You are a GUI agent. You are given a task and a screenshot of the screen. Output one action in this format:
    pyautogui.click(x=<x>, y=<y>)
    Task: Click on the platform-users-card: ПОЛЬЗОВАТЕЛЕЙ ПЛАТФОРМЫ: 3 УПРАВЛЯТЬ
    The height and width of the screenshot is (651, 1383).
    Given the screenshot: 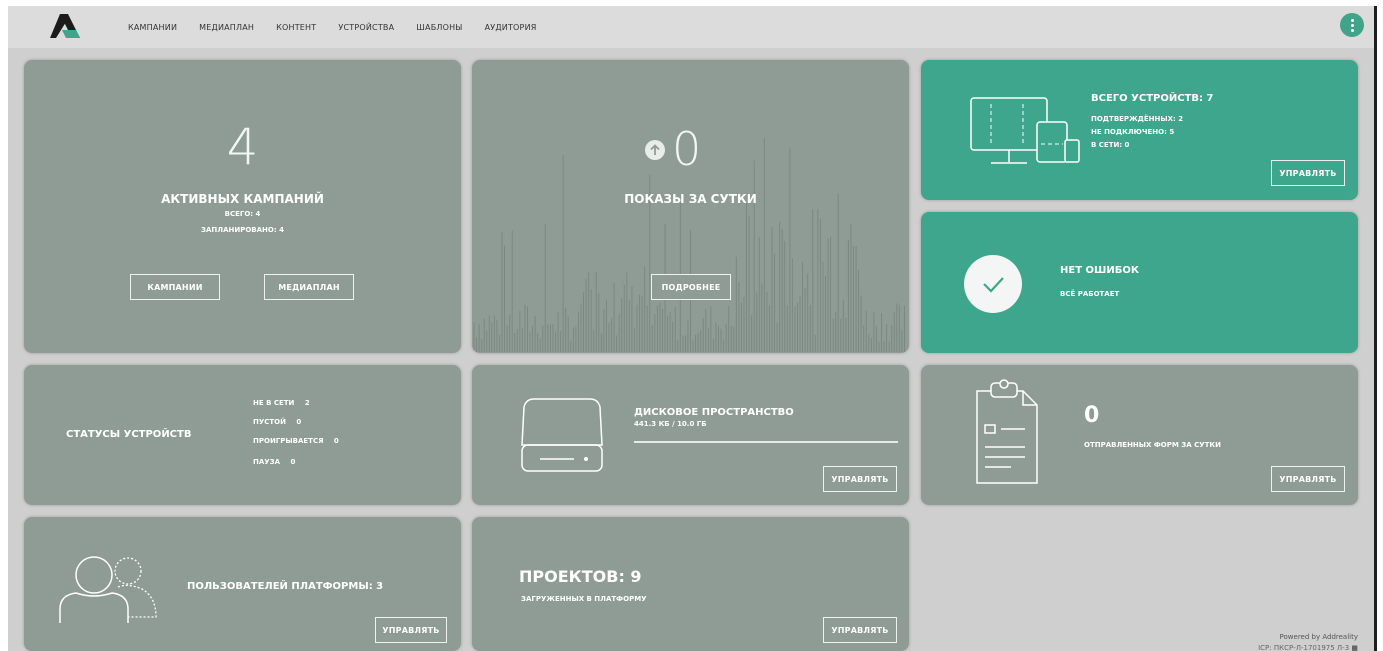 What is the action you would take?
    pyautogui.click(x=242, y=584)
    